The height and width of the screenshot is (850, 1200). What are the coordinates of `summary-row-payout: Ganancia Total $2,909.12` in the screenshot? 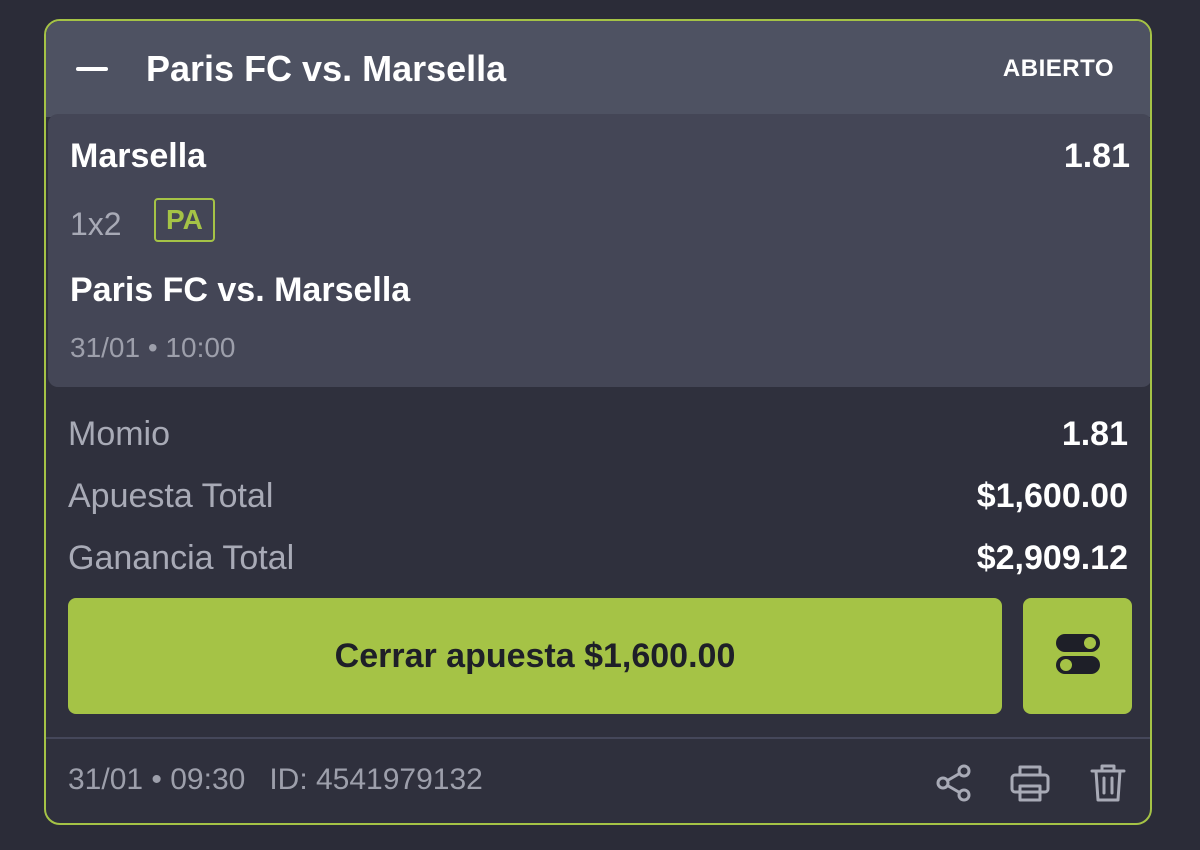 It's located at (598, 558).